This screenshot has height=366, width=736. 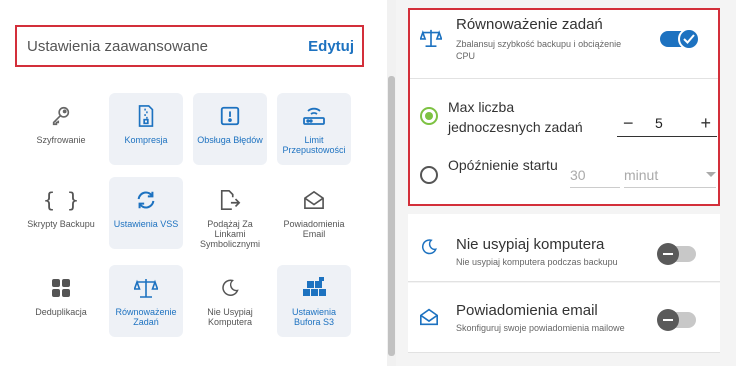 I want to click on tile-bandwidth-limit: Limit Przepustowości, so click(x=314, y=129).